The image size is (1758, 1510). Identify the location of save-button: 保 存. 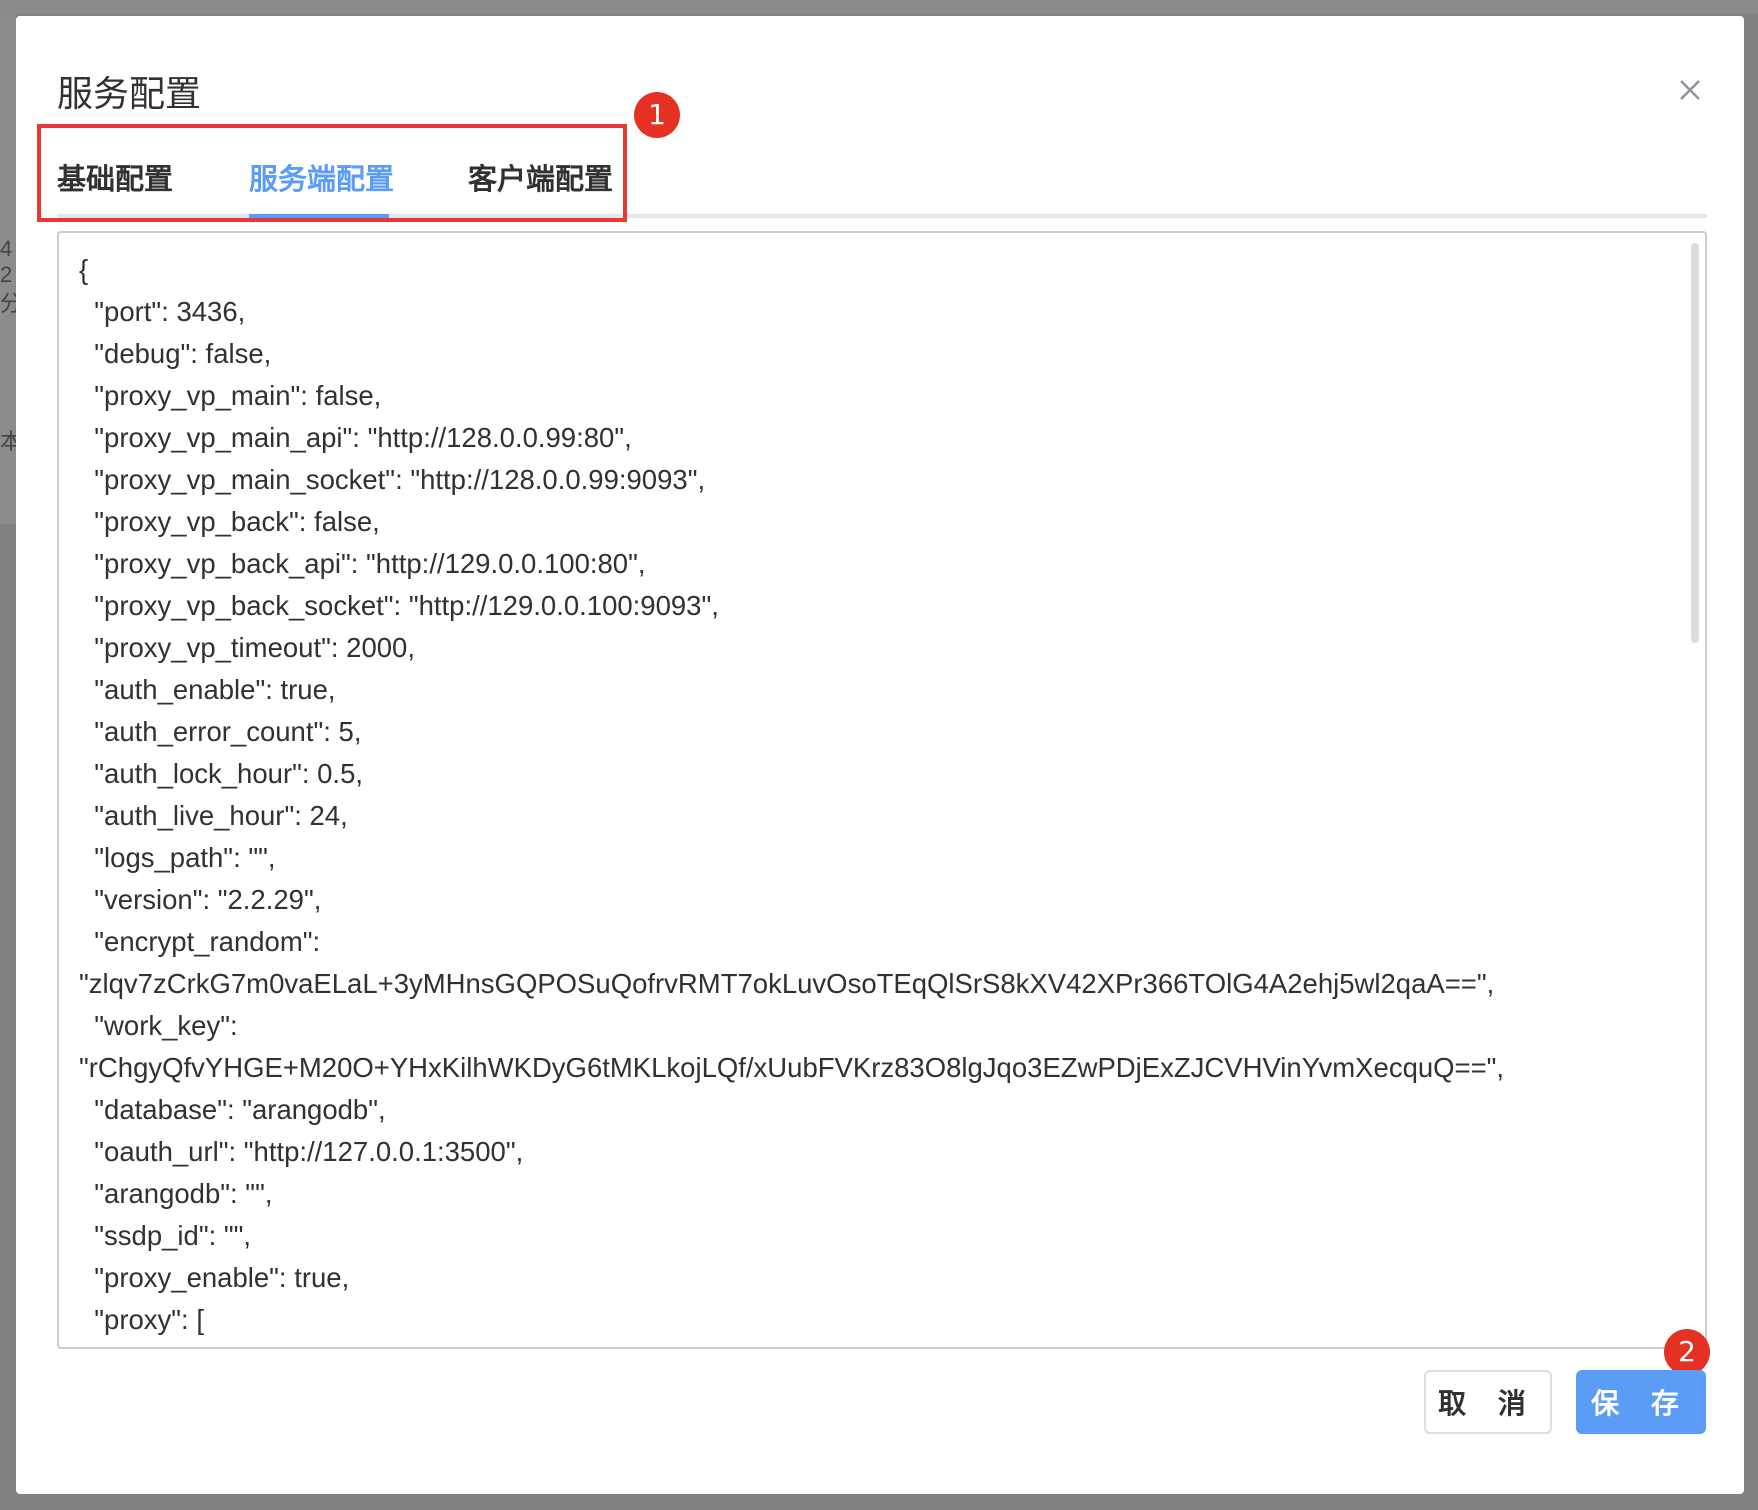
(1641, 1402).